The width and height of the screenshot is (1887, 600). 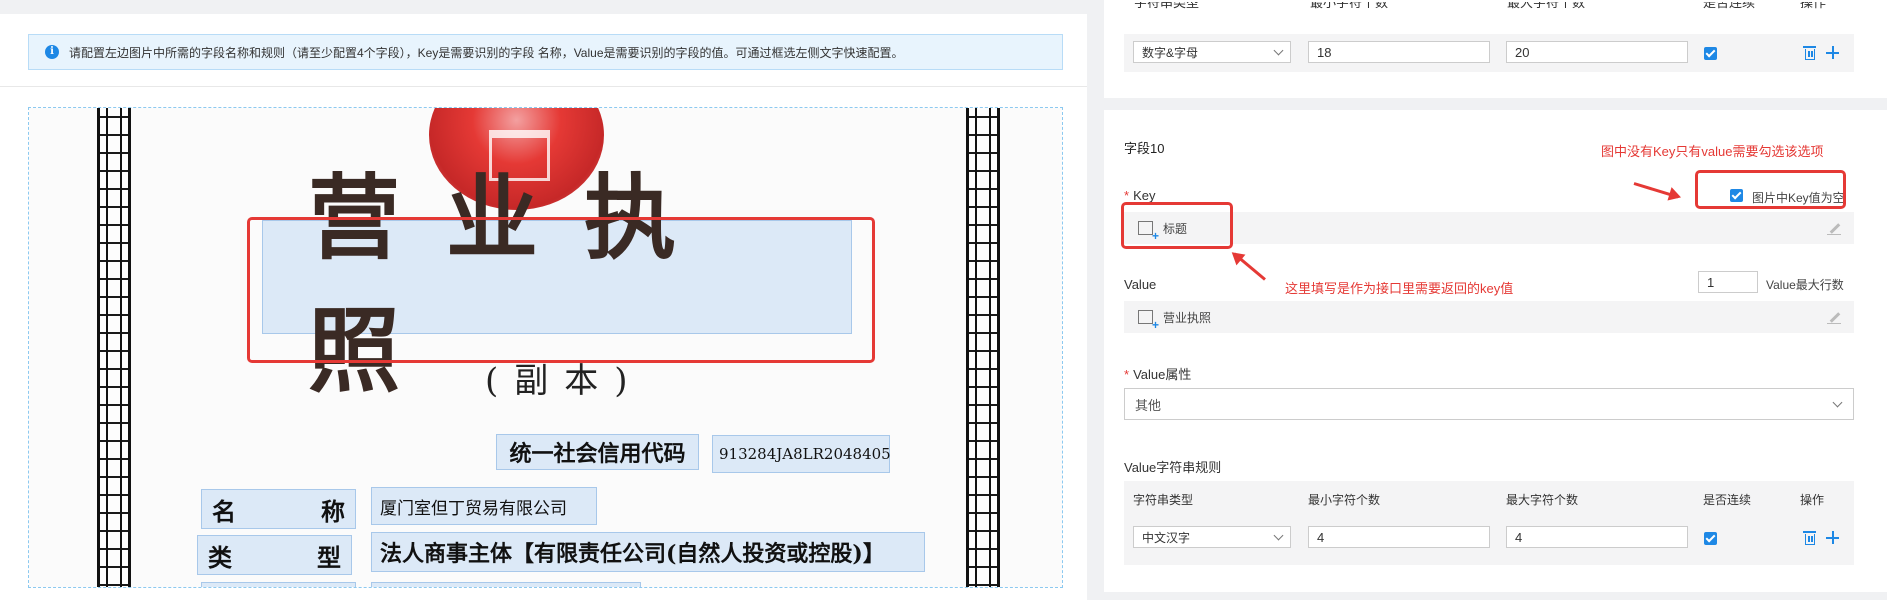 I want to click on value-max-lines-label: Value最大行数, so click(x=1805, y=285).